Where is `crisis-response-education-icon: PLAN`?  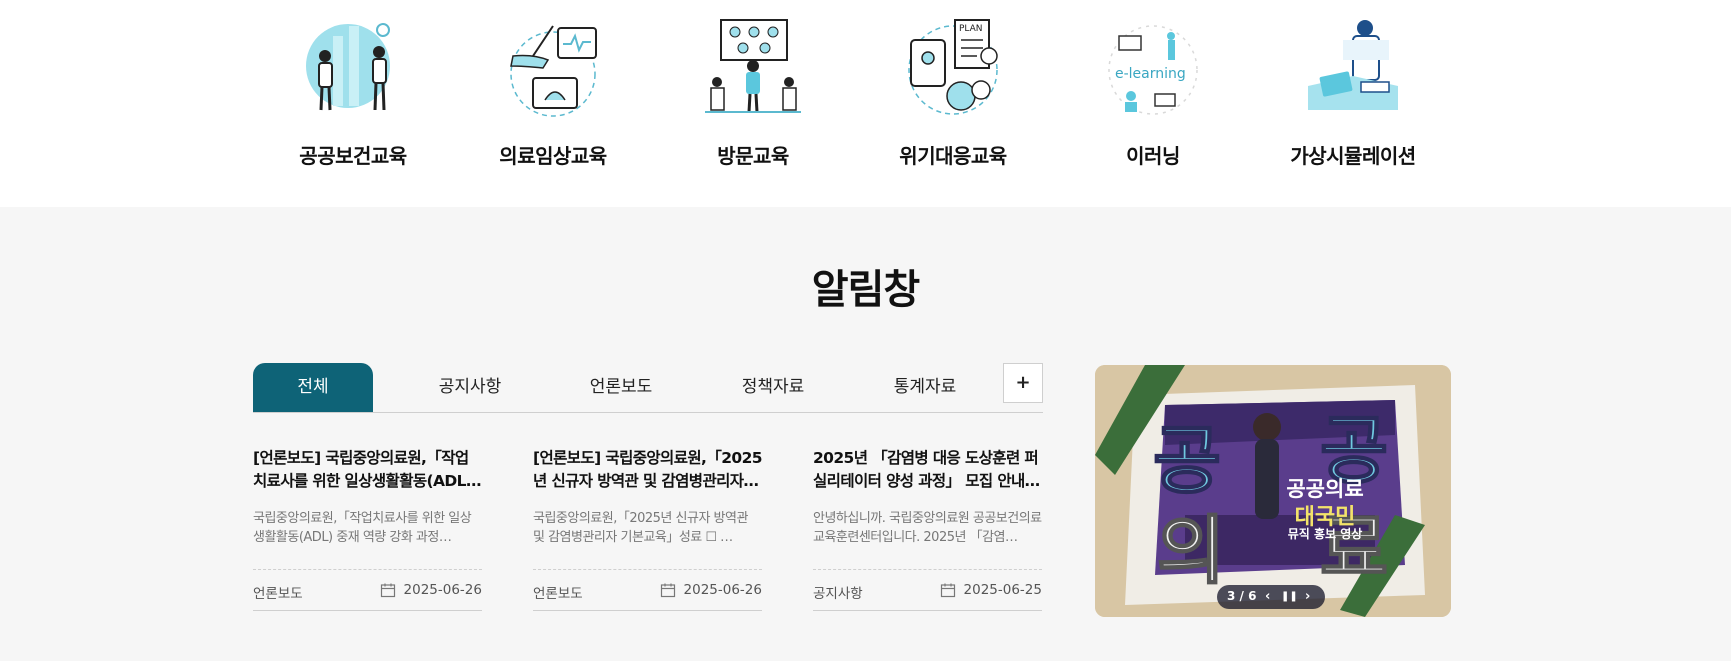
crisis-response-education-icon: PLAN is located at coordinates (953, 67).